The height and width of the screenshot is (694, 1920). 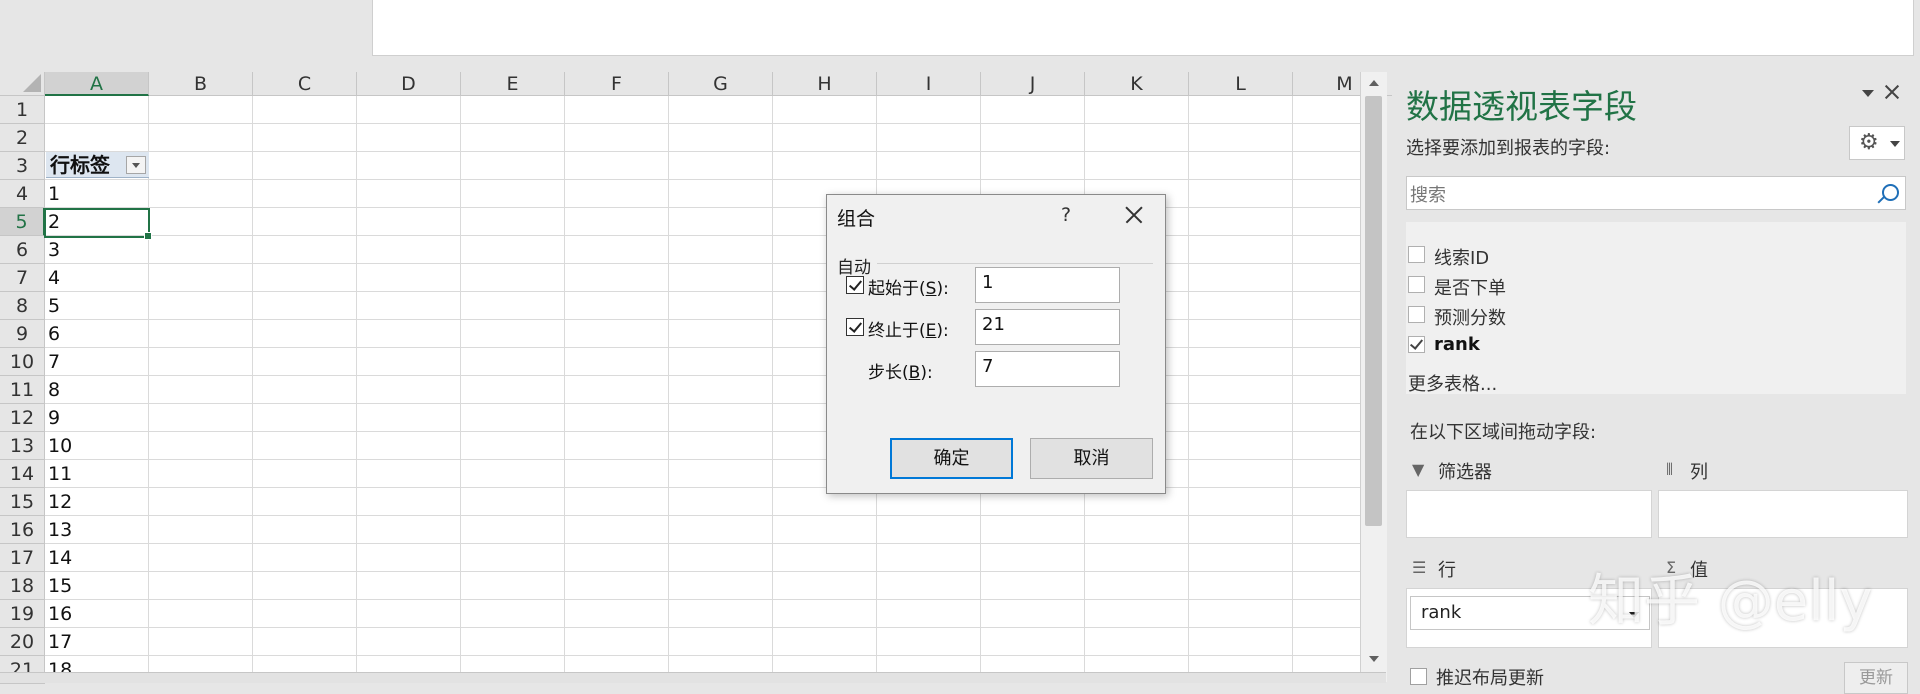 What do you see at coordinates (54, 334) in the screenshot?
I see `pivot-row-value: 6` at bounding box center [54, 334].